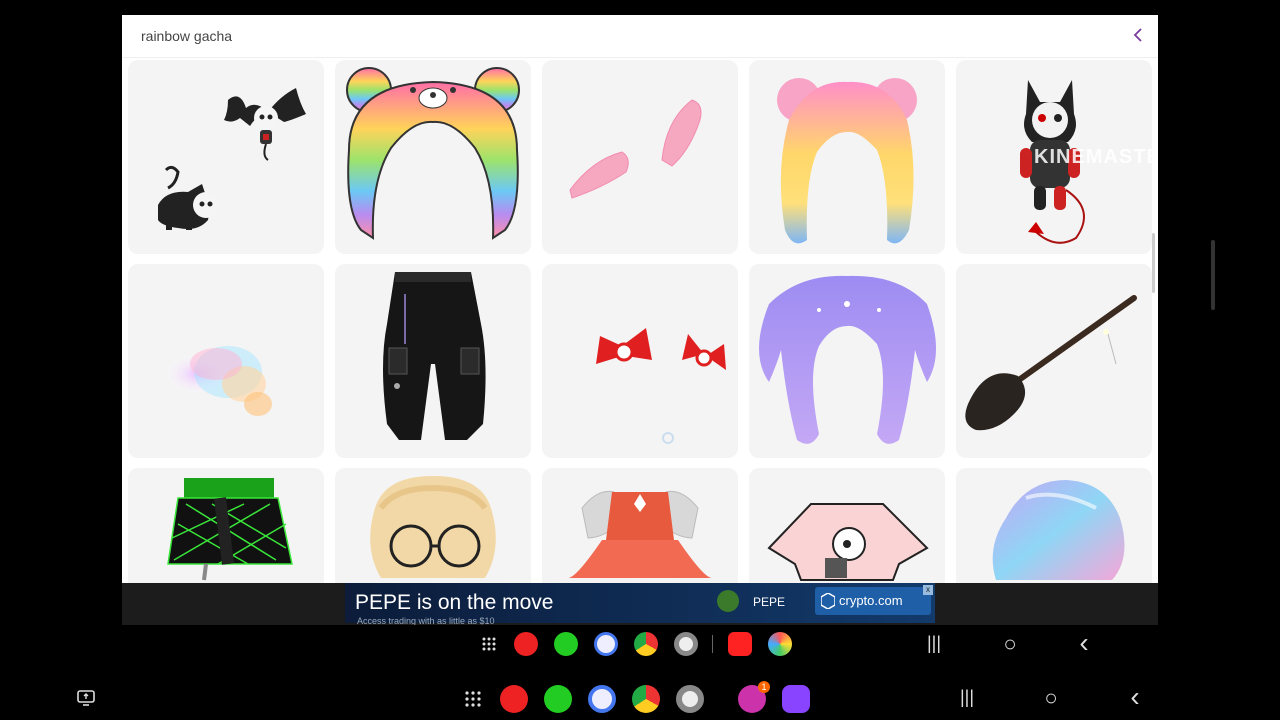 The width and height of the screenshot is (1280, 720). I want to click on taskbar-divider, so click(712, 644).